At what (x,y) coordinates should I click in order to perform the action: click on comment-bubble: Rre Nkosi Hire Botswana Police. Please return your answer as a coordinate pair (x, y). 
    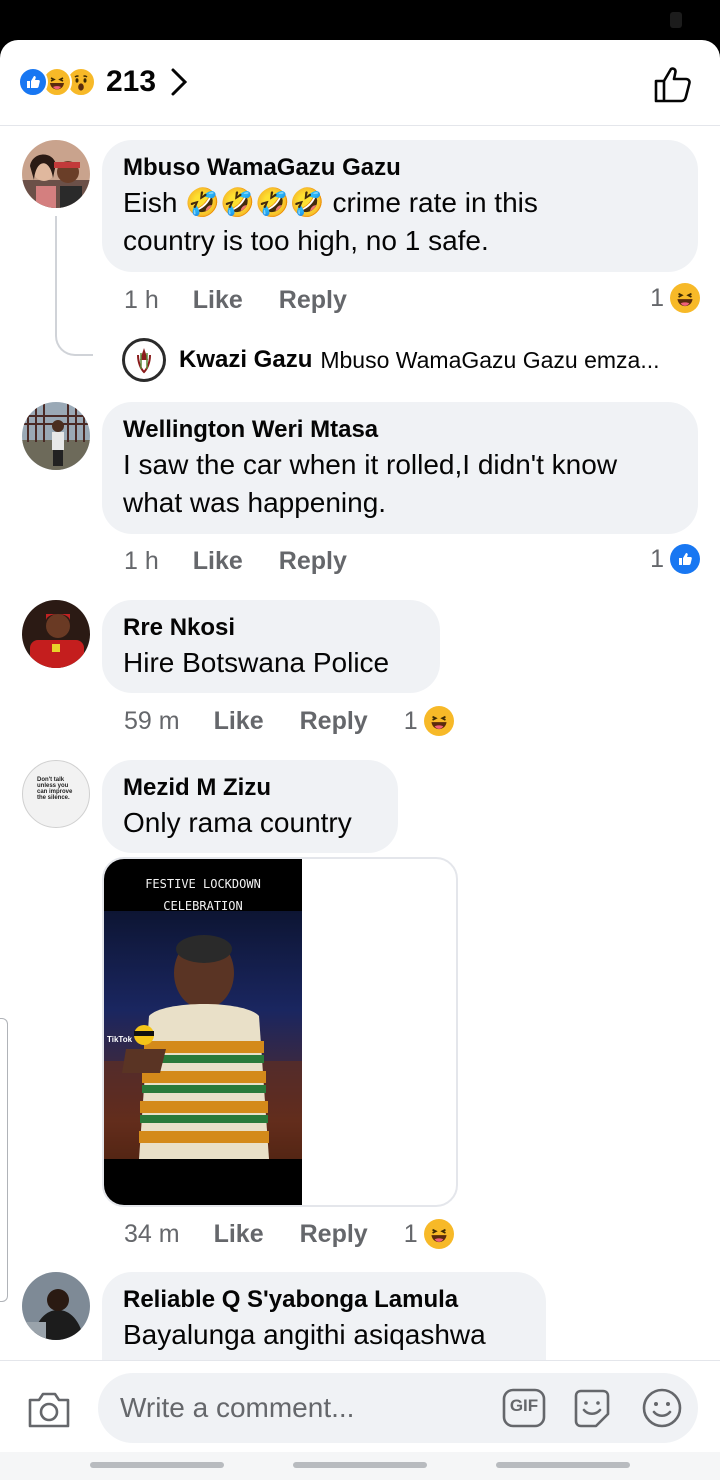
    Looking at the image, I should click on (271, 646).